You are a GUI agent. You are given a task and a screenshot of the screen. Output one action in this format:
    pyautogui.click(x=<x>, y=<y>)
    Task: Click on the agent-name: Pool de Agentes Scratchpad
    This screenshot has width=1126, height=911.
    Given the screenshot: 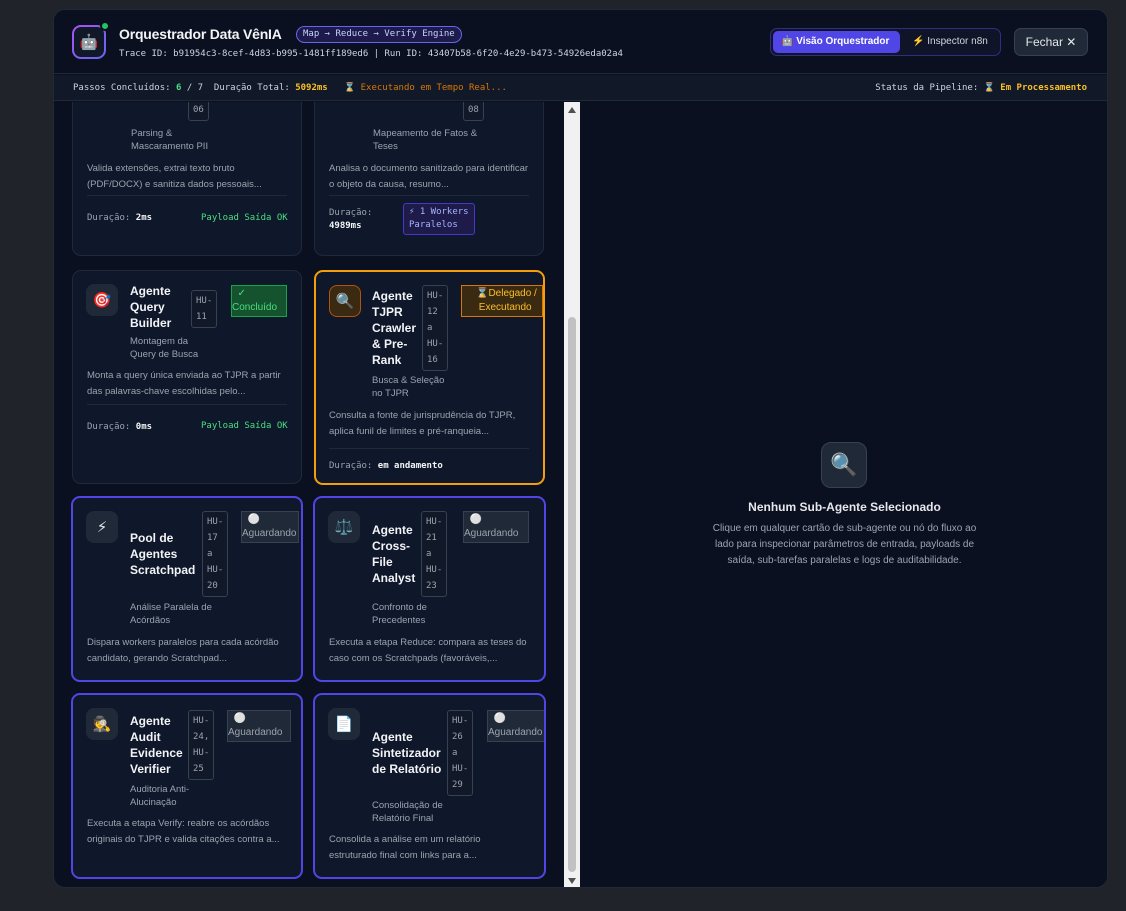 What is the action you would take?
    pyautogui.click(x=163, y=554)
    